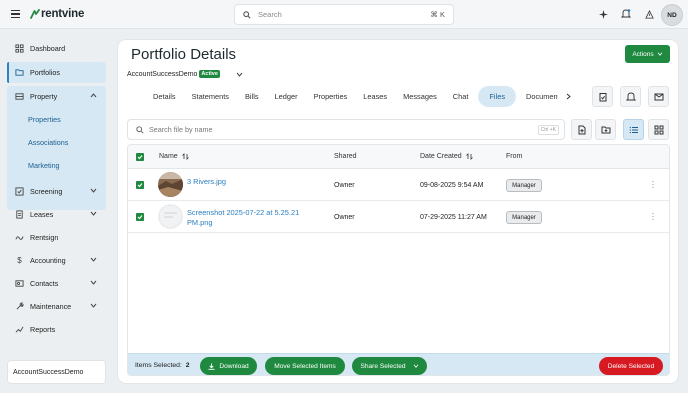 Image resolution: width=688 pixels, height=393 pixels. What do you see at coordinates (48, 48) in the screenshot?
I see `sidebar-item-label: Dashboard` at bounding box center [48, 48].